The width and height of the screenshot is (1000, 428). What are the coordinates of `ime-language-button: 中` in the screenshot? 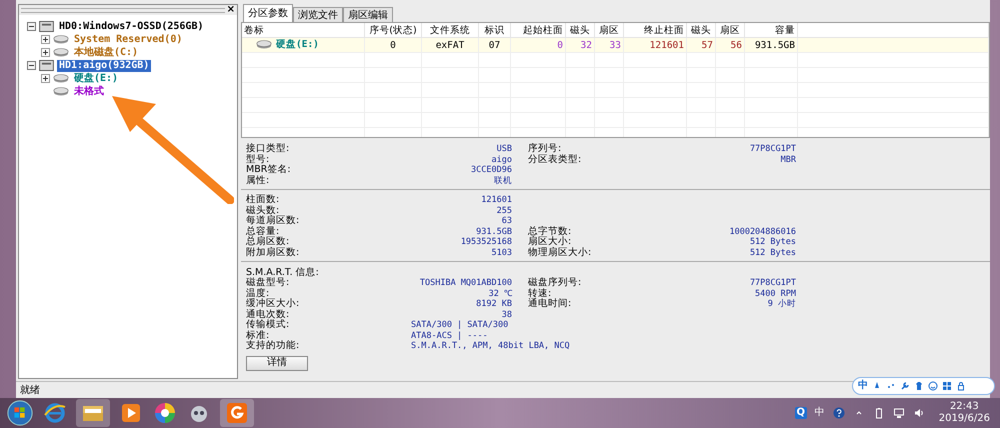 It's located at (863, 386).